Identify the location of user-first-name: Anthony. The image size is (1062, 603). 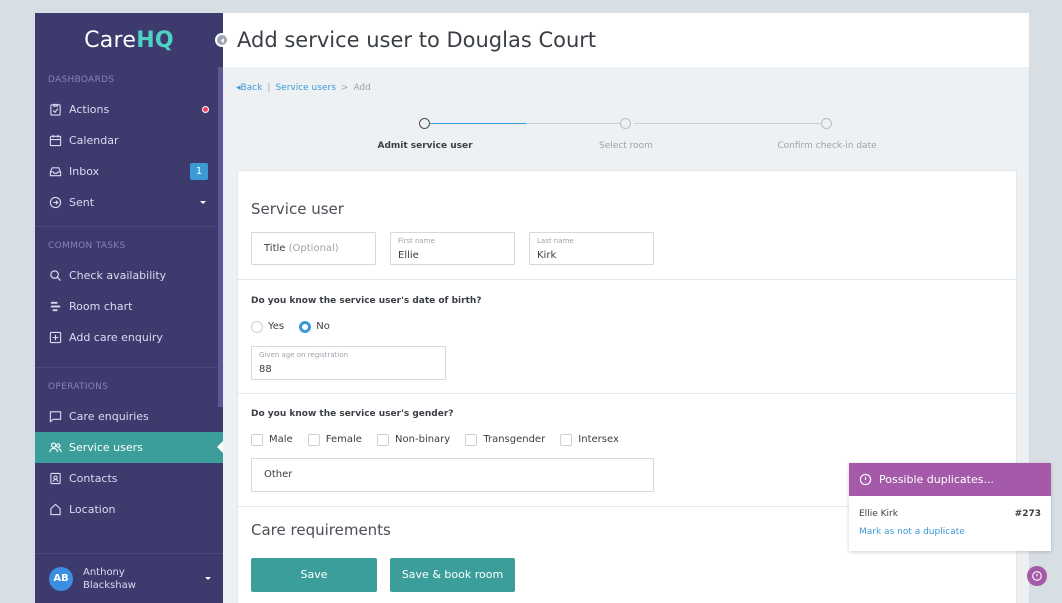
(104, 572).